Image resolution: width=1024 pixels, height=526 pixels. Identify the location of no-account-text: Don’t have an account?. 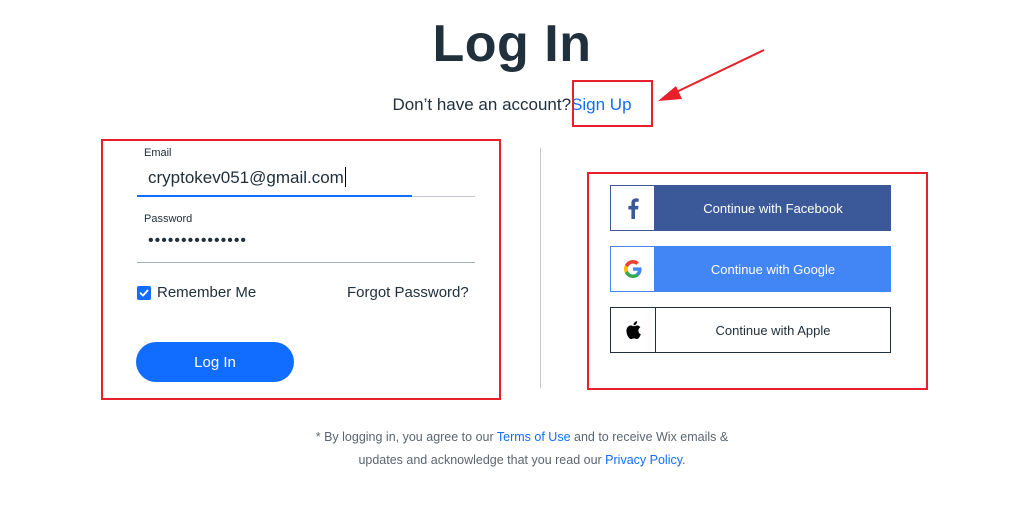
(482, 104).